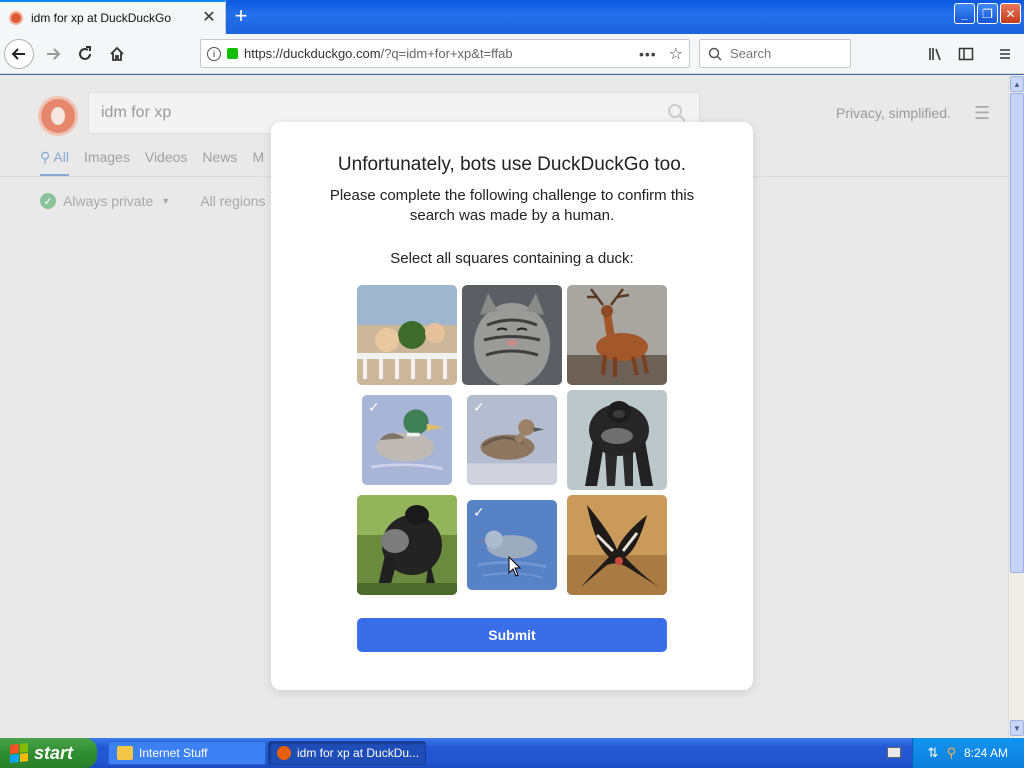  What do you see at coordinates (676, 54) in the screenshot?
I see `bookmark-star-icon: ☆` at bounding box center [676, 54].